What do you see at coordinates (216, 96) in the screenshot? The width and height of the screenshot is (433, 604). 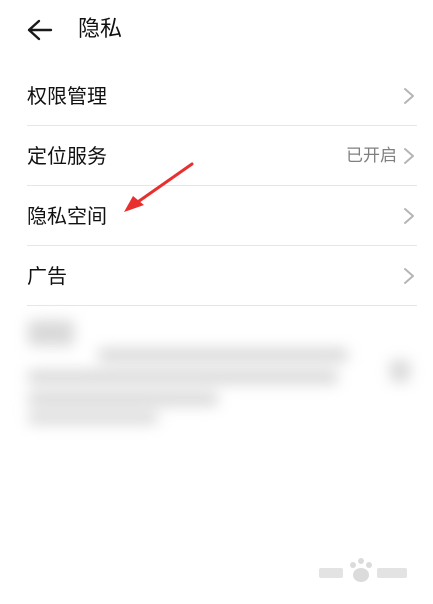 I see `settings-item-permissions: 权限管理` at bounding box center [216, 96].